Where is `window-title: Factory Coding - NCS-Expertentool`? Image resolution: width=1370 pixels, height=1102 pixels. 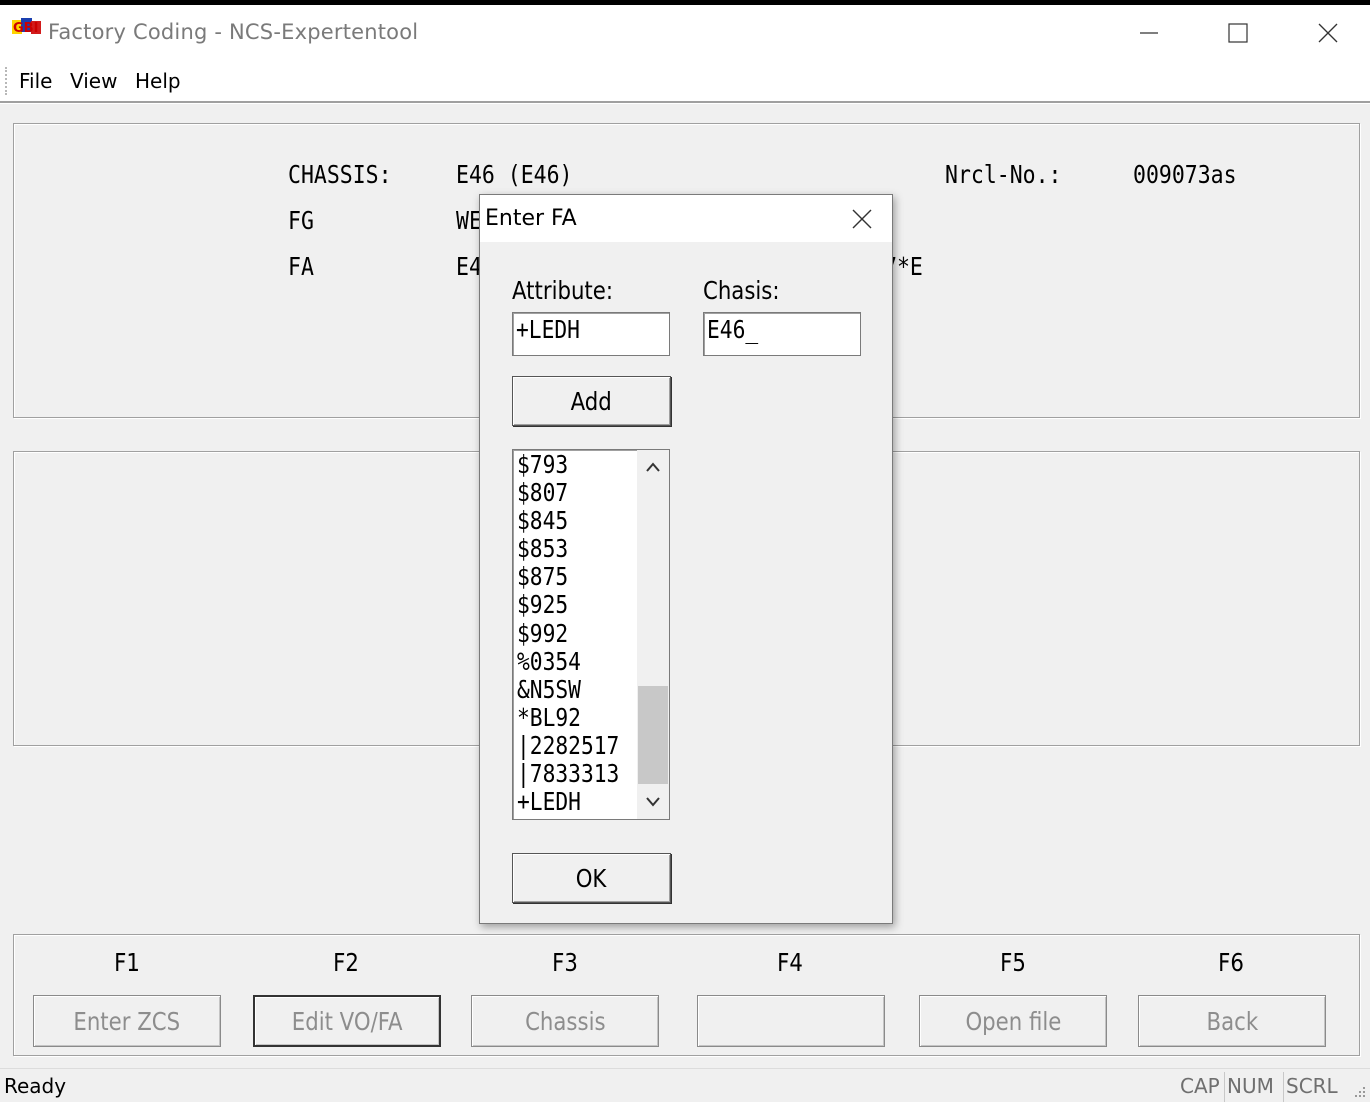
window-title: Factory Coding - NCS-Expertentool is located at coordinates (233, 32).